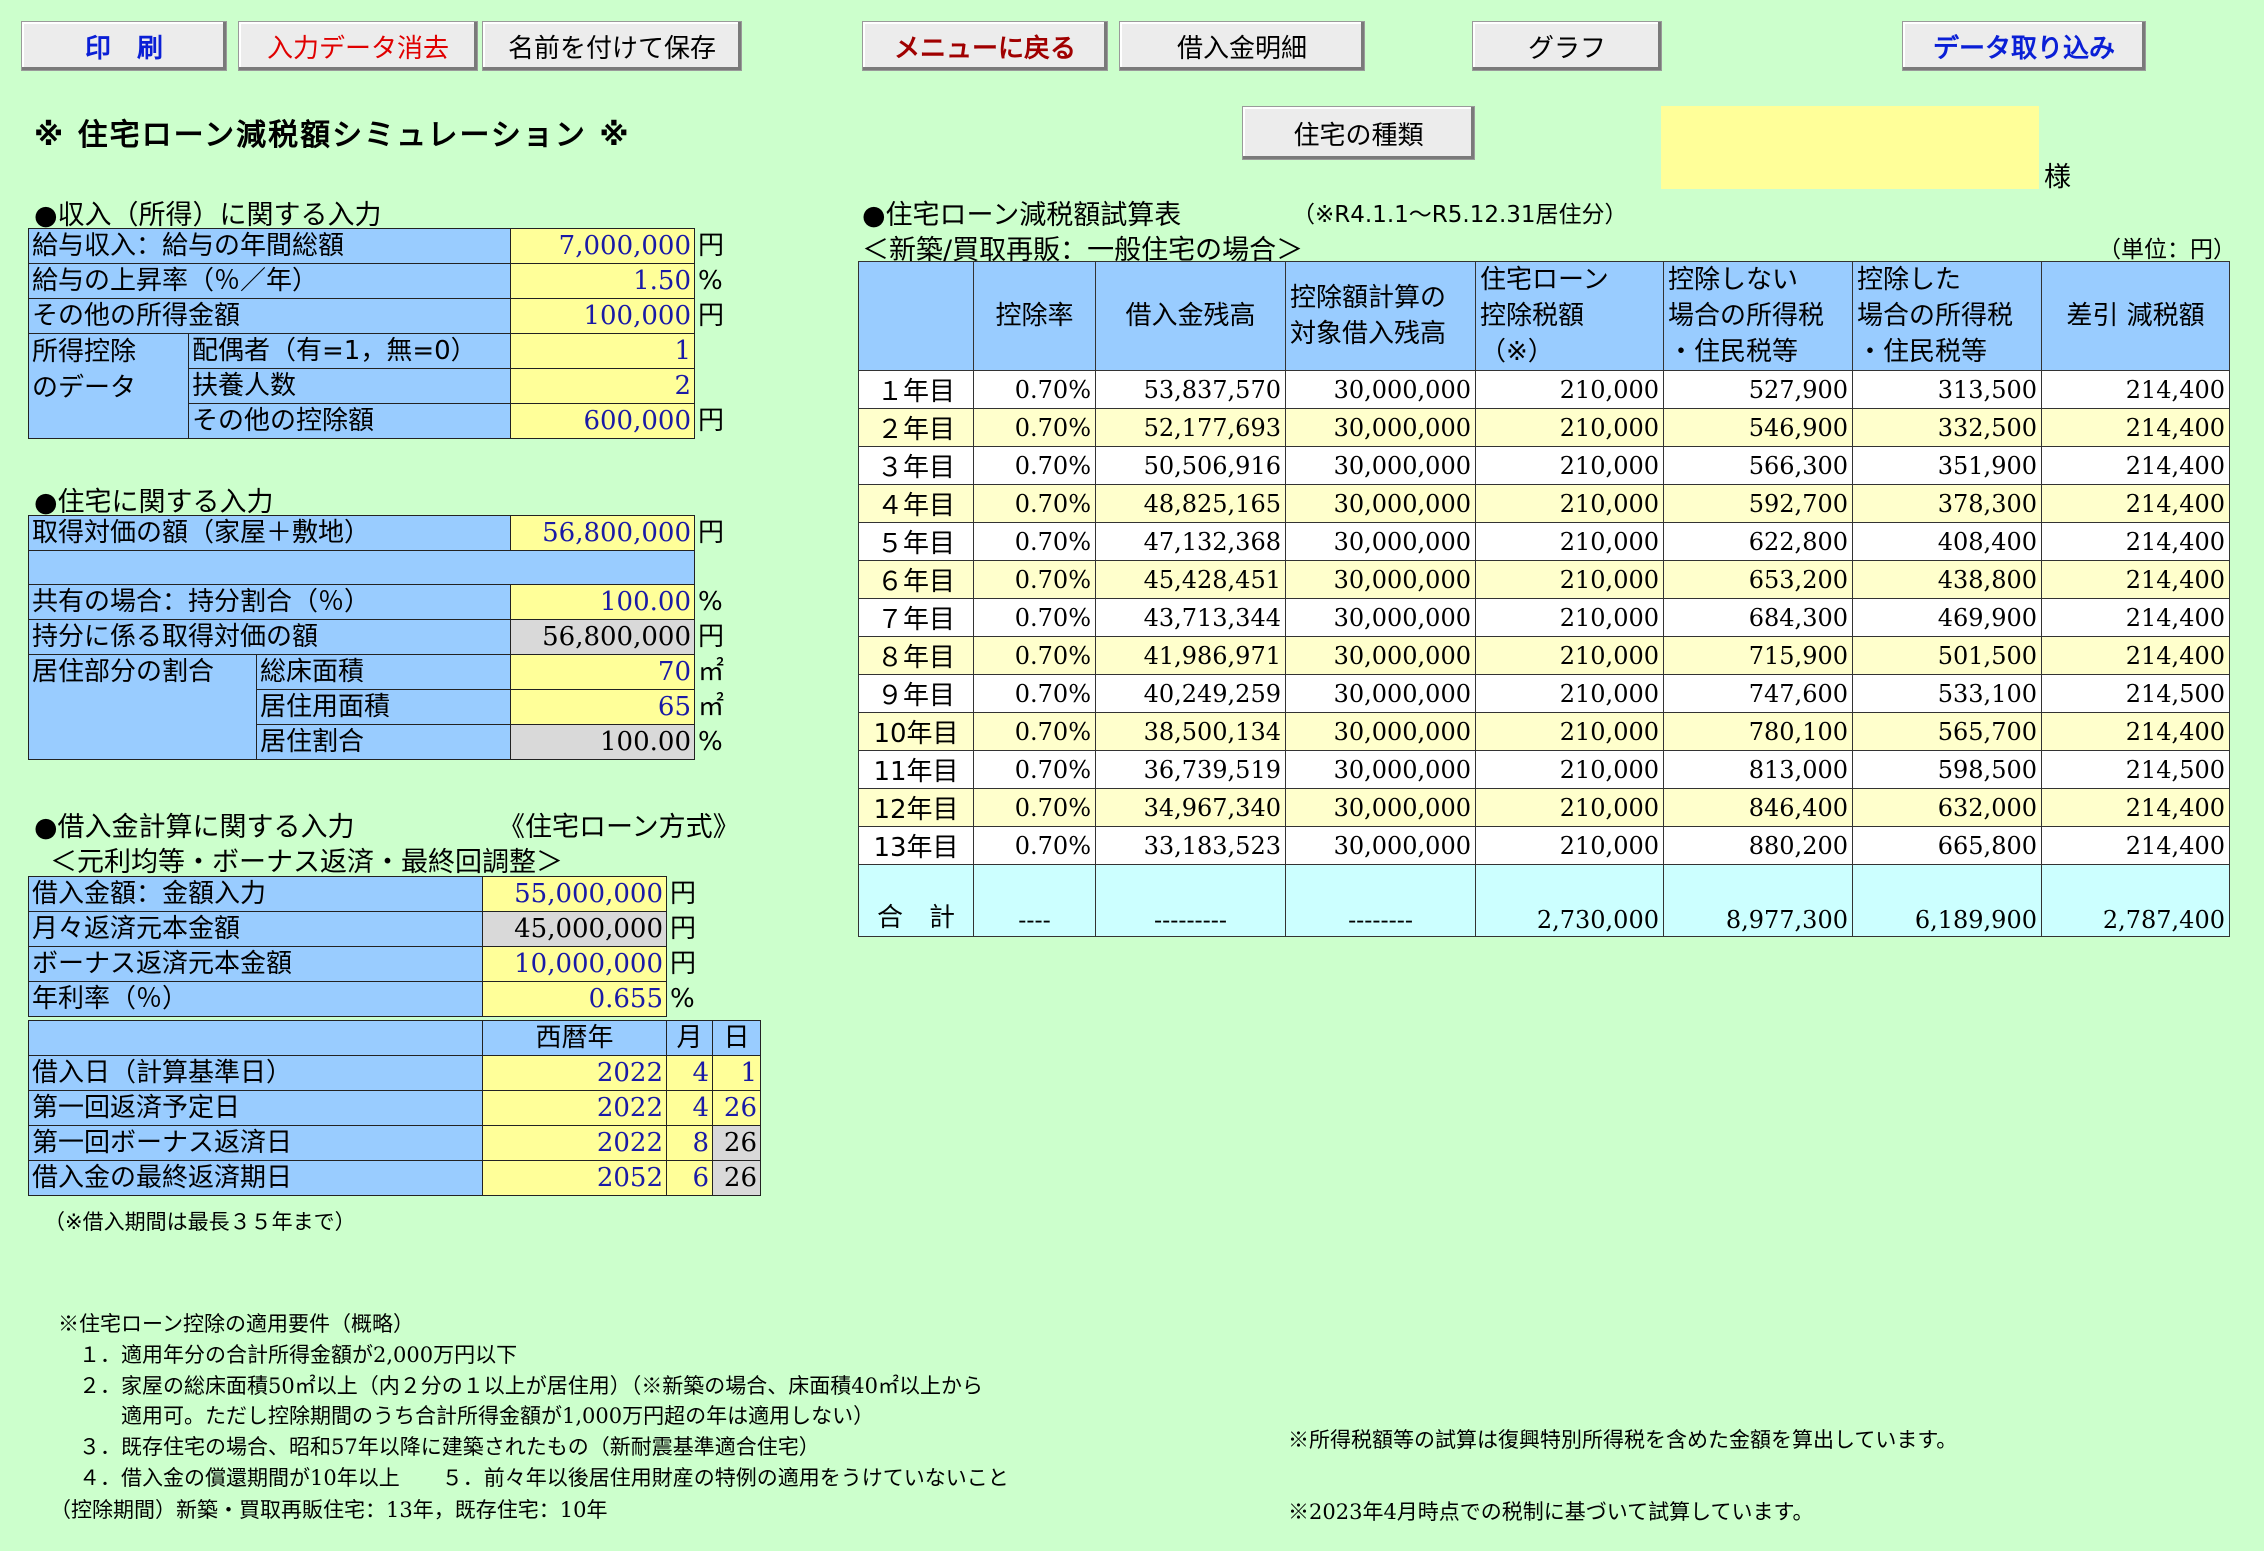 The image size is (2264, 1551). I want to click on with-cell: 408,400, so click(1947, 541).